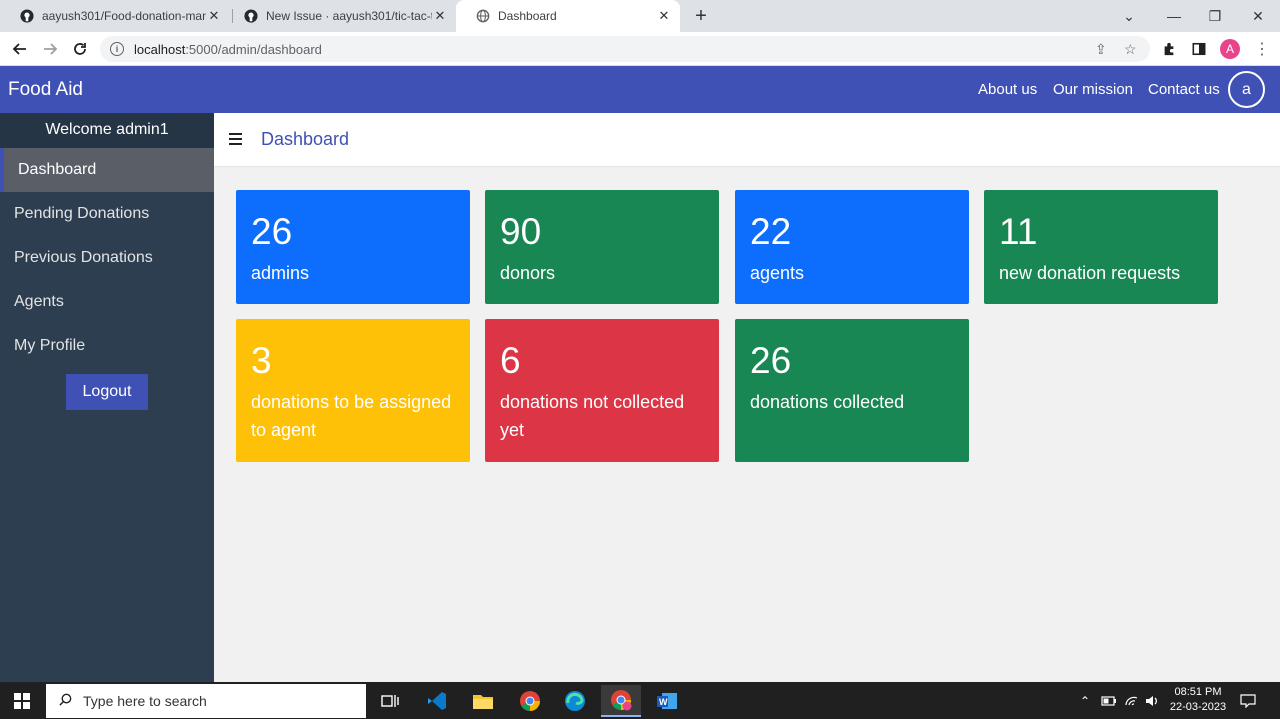 The width and height of the screenshot is (1280, 719). I want to click on browser-profile-avatar: A, so click(1230, 49).